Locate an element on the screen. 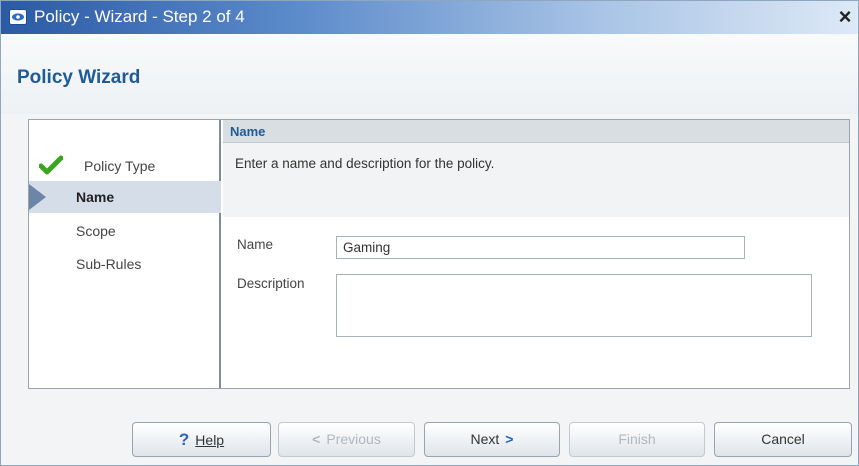  chevron-left-icon: < is located at coordinates (316, 439).